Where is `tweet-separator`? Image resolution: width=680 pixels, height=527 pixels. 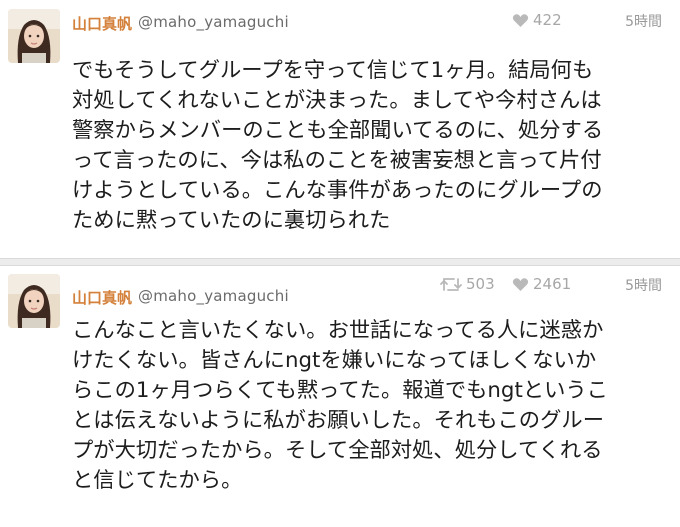
tweet-separator is located at coordinates (340, 262).